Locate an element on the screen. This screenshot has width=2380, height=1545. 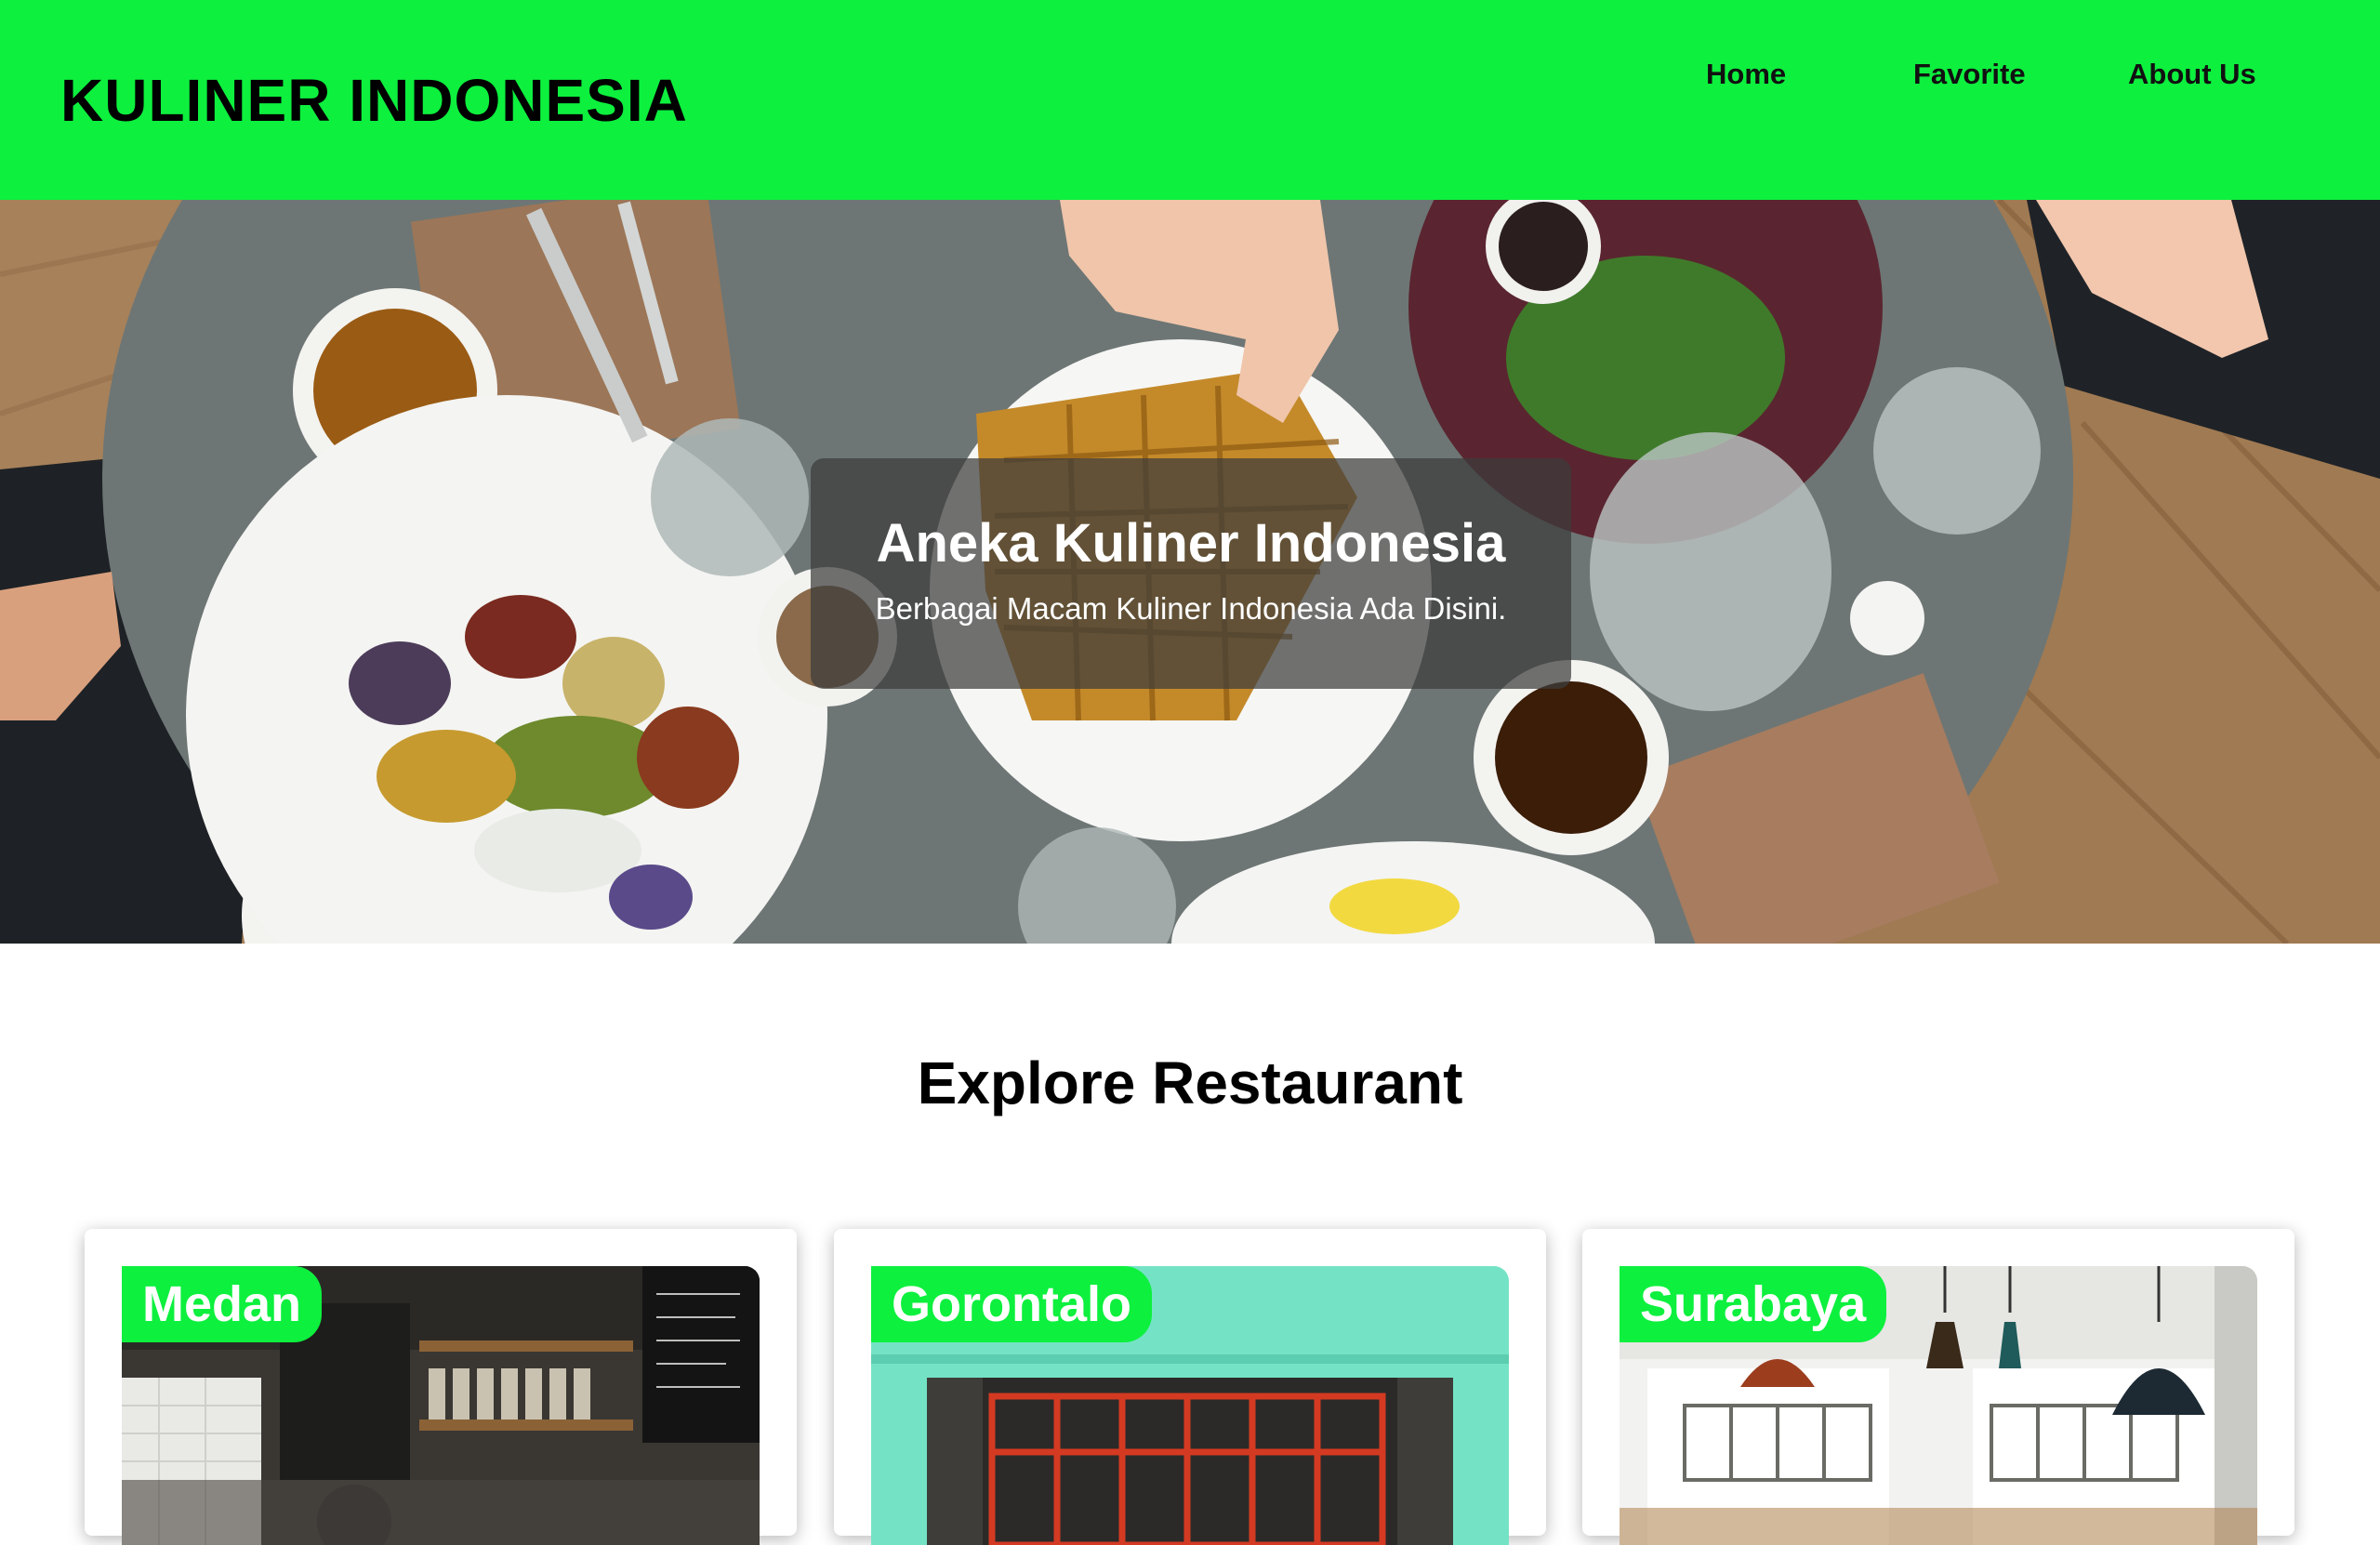
nav-item-home: Home is located at coordinates (1746, 75).